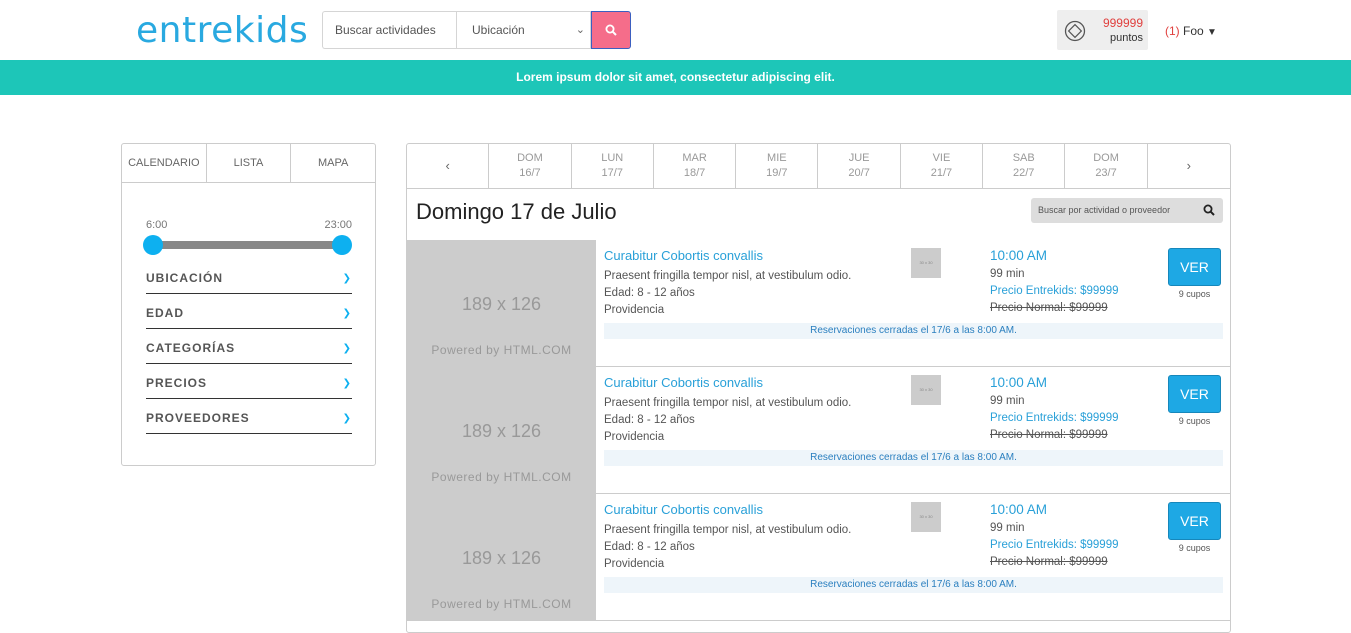  I want to click on day-item: MAR 18/7, so click(695, 166).